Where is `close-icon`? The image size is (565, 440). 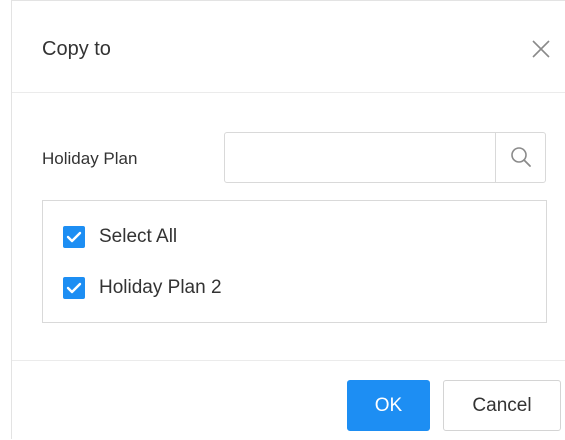
close-icon is located at coordinates (541, 49).